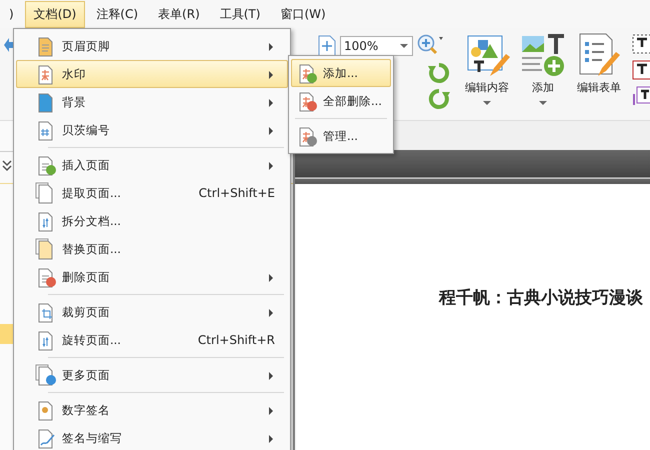 The height and width of the screenshot is (450, 650). Describe the element at coordinates (152, 375) in the screenshot. I see `menu-item: 更多页面` at that location.